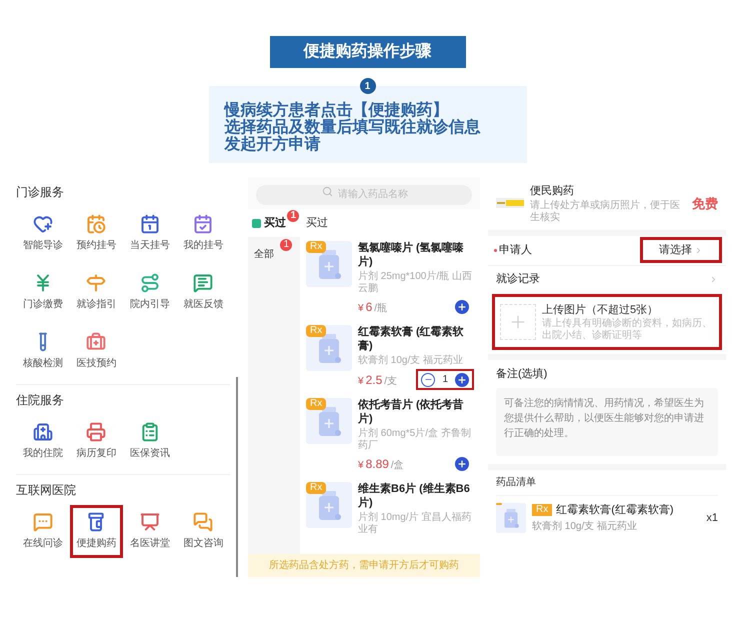 This screenshot has height=630, width=735. What do you see at coordinates (397, 465) in the screenshot?
I see `price-unit: /盒` at bounding box center [397, 465].